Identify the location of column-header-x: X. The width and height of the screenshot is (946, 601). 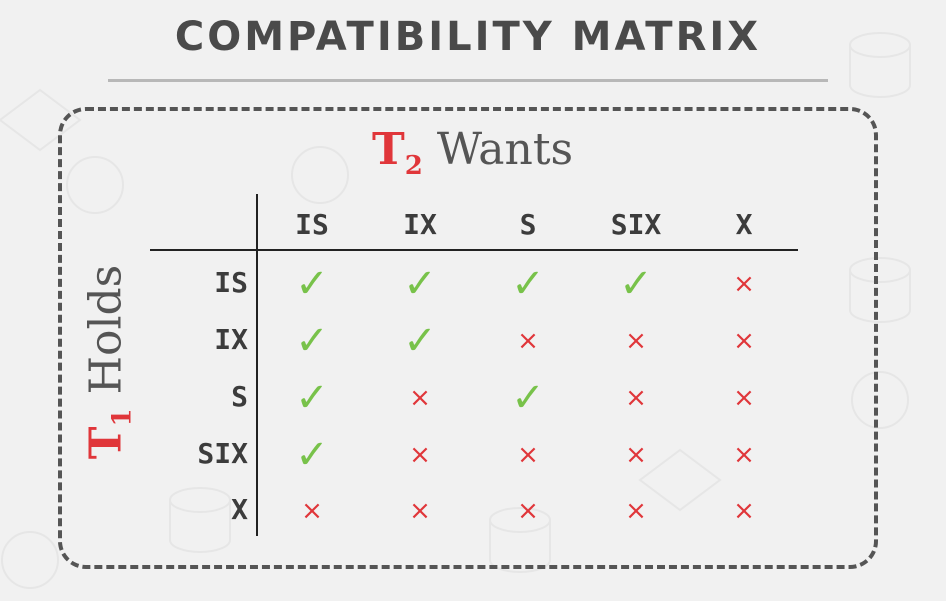
(744, 224).